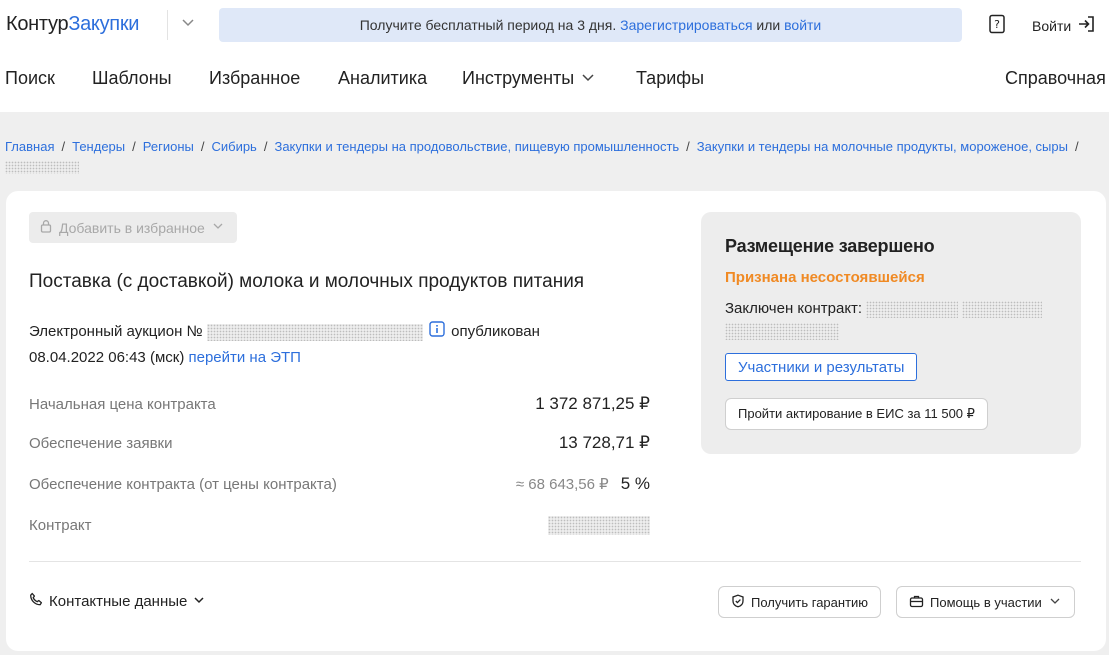  I want to click on published-date: 08.04.2022 06:43 (мск), so click(107, 357).